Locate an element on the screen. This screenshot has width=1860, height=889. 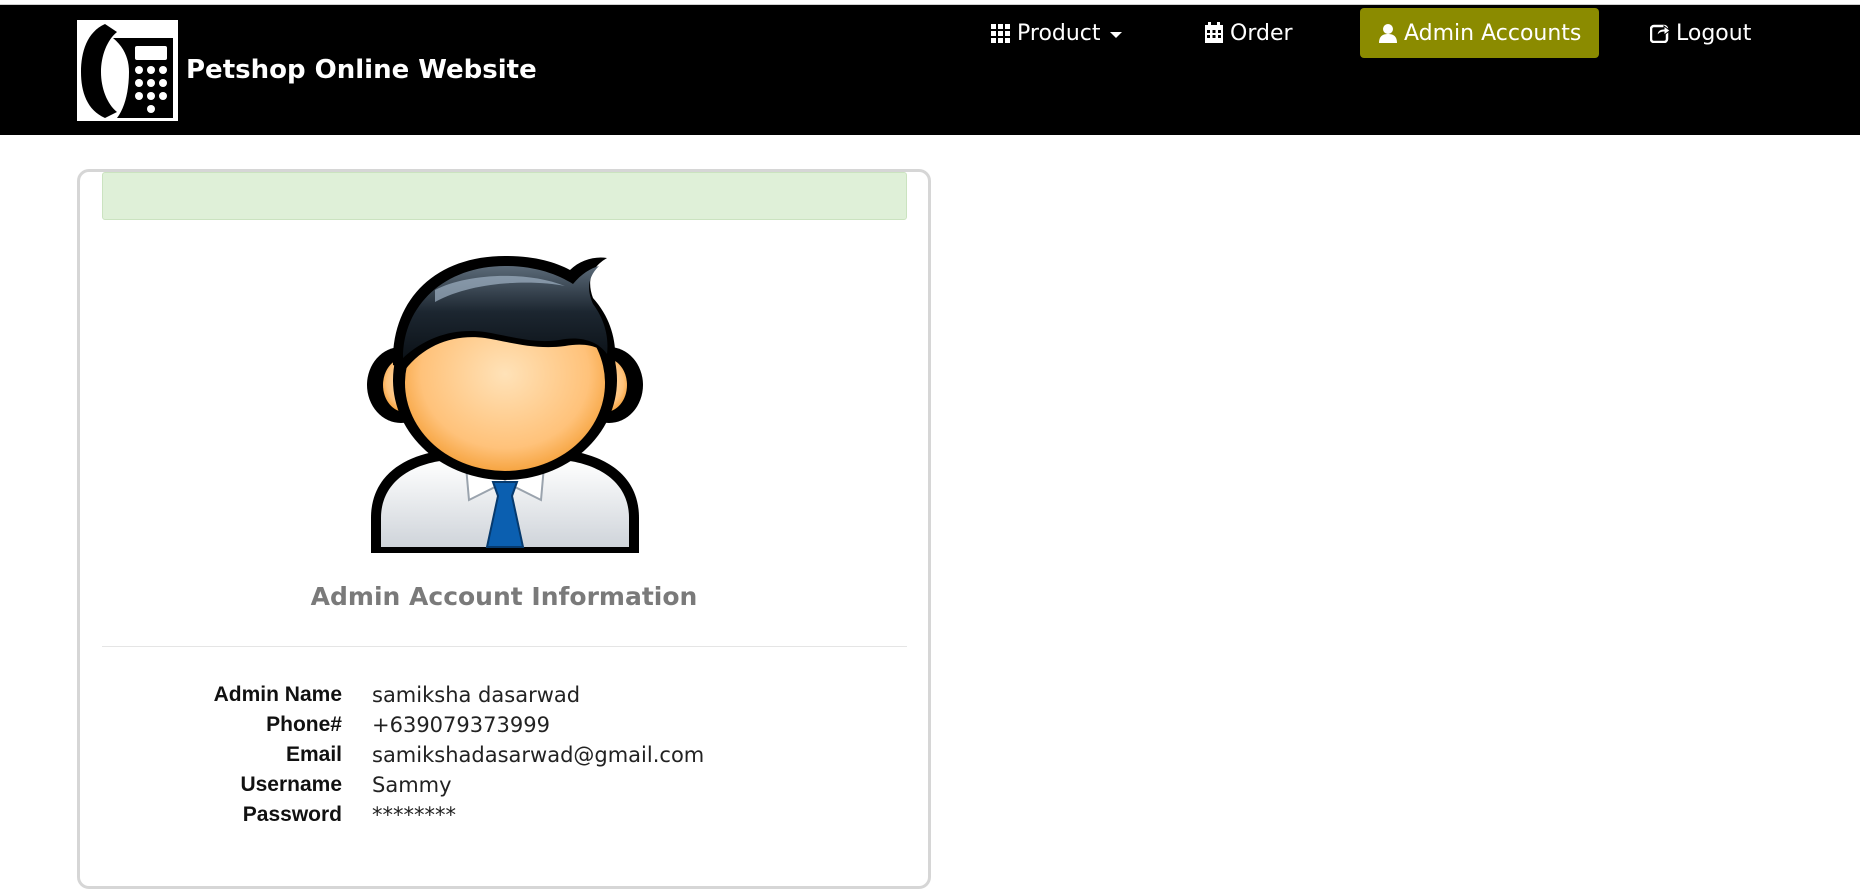
nav-admin-accounts-label: Admin Accounts is located at coordinates (1493, 33).